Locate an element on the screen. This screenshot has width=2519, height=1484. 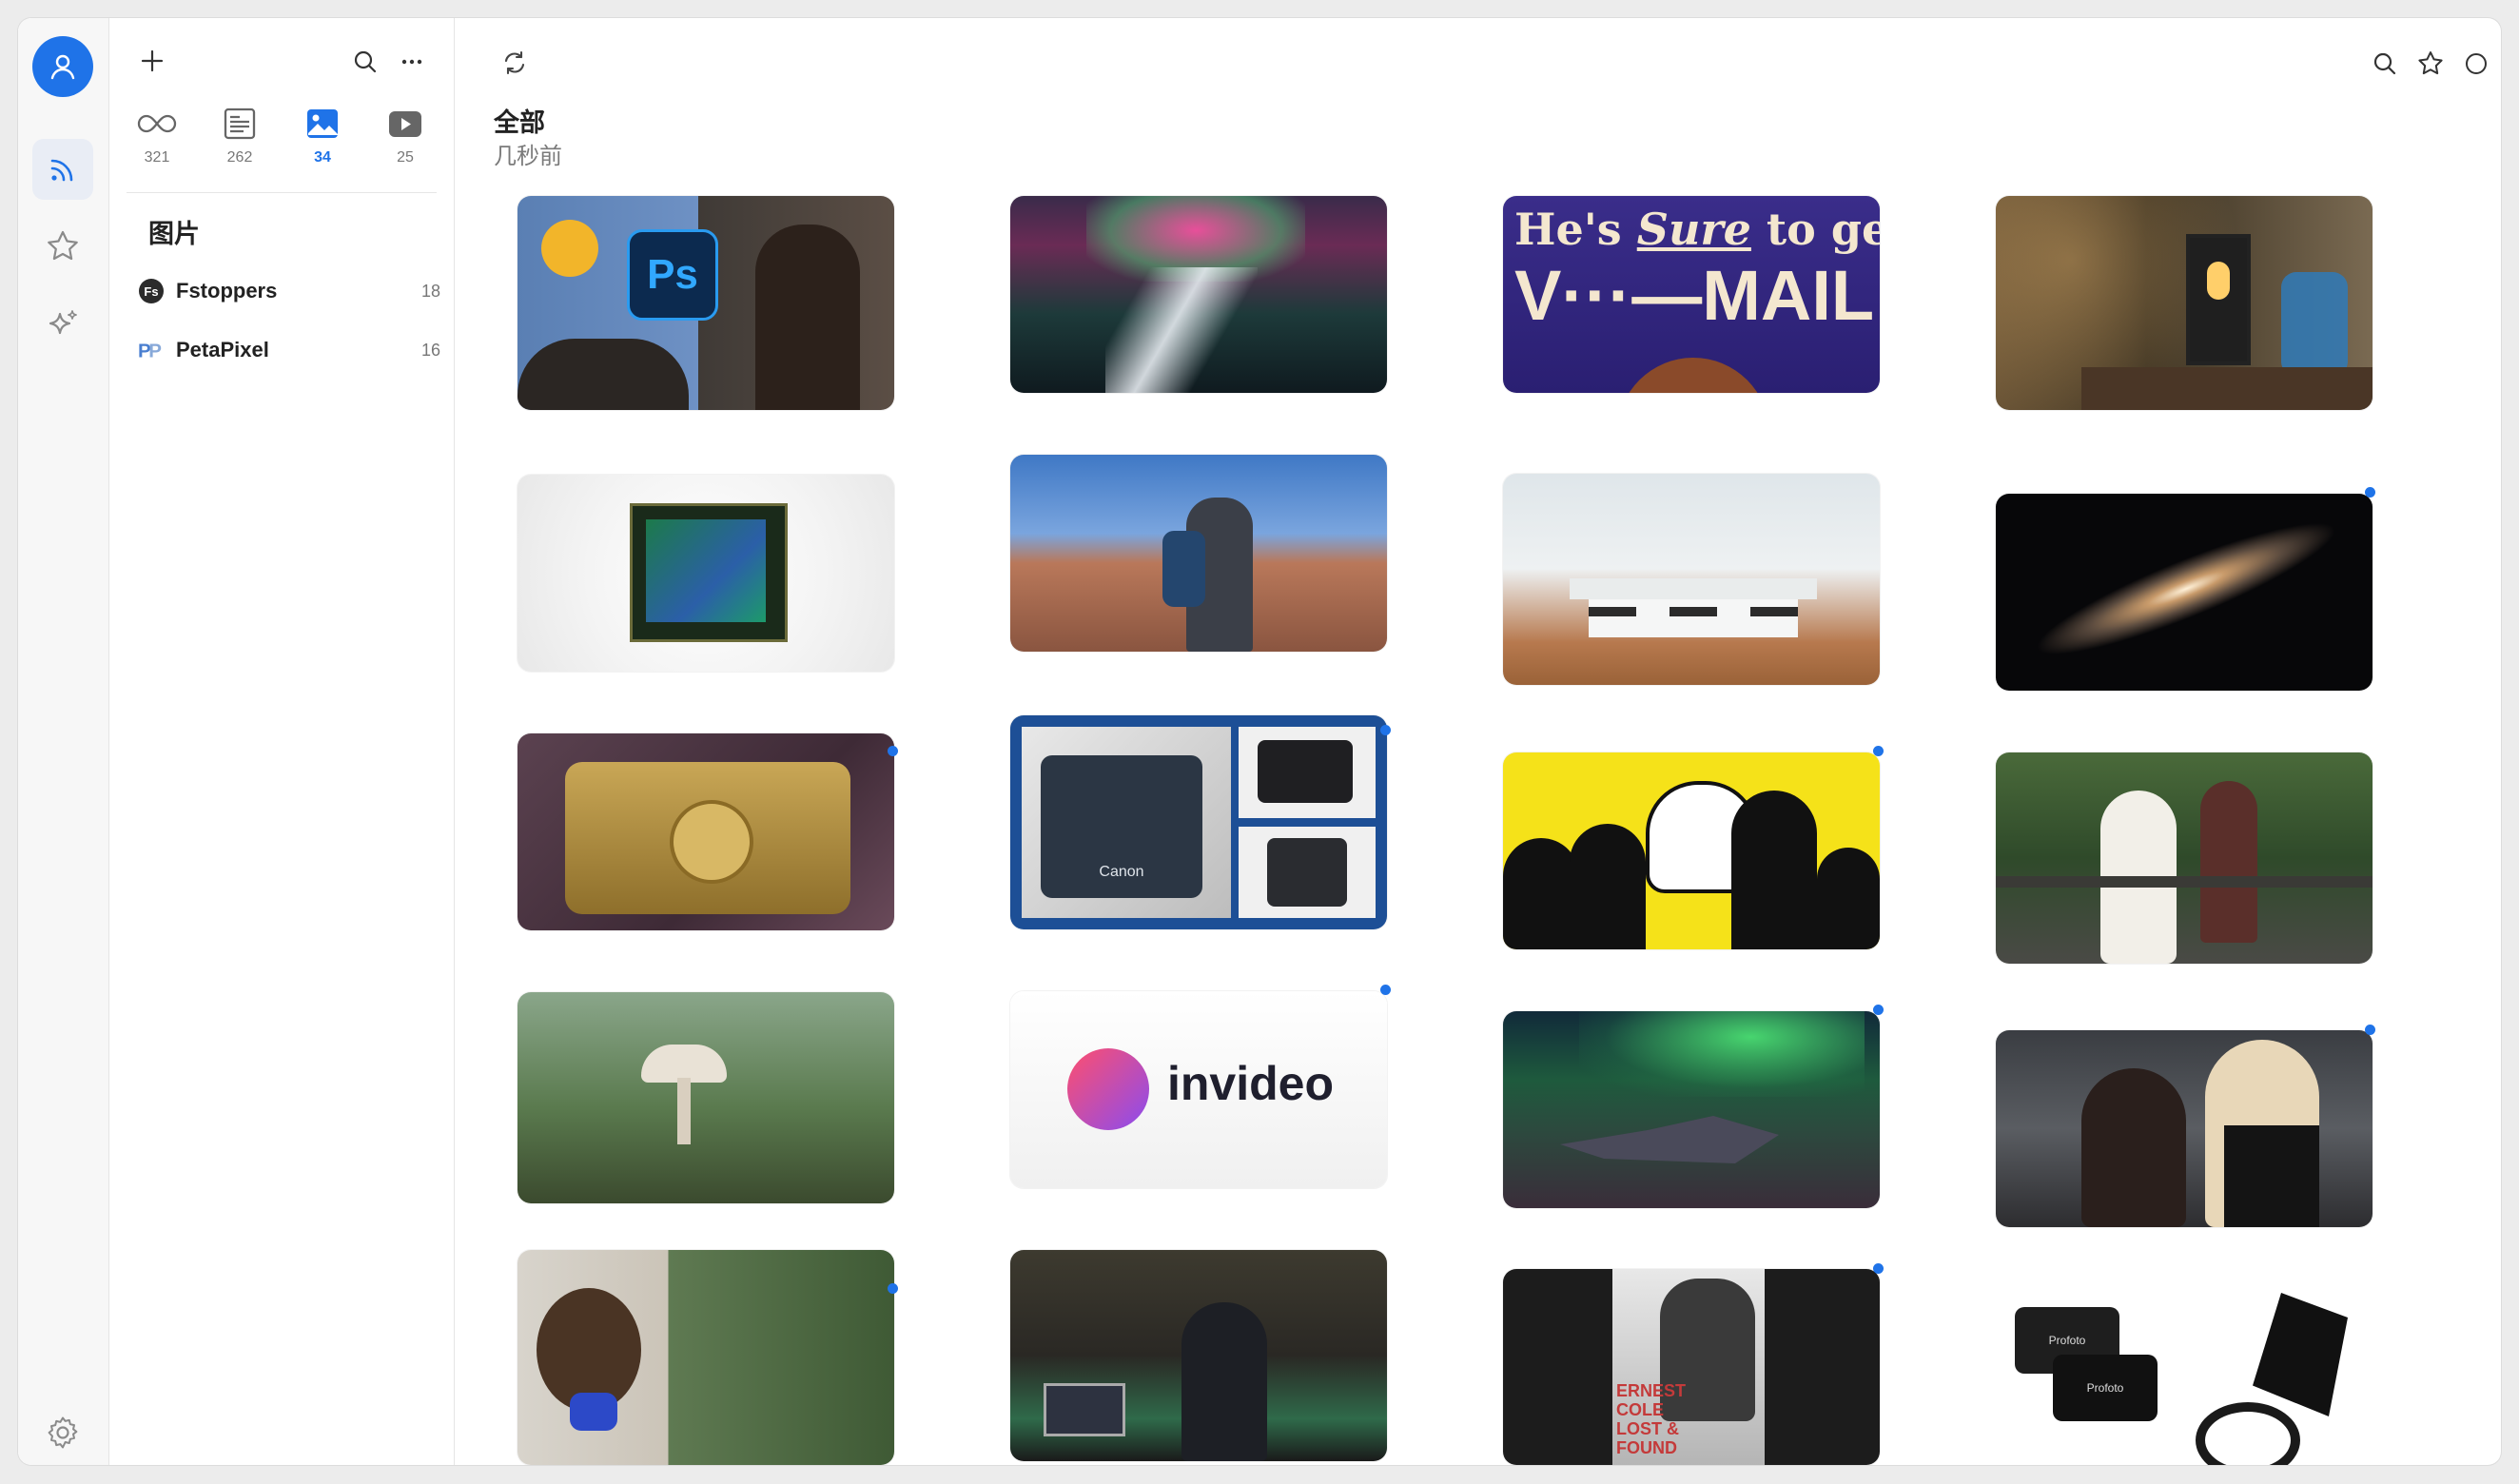
invideo-wordmark: invideo is located at coordinates (1251, 1083).